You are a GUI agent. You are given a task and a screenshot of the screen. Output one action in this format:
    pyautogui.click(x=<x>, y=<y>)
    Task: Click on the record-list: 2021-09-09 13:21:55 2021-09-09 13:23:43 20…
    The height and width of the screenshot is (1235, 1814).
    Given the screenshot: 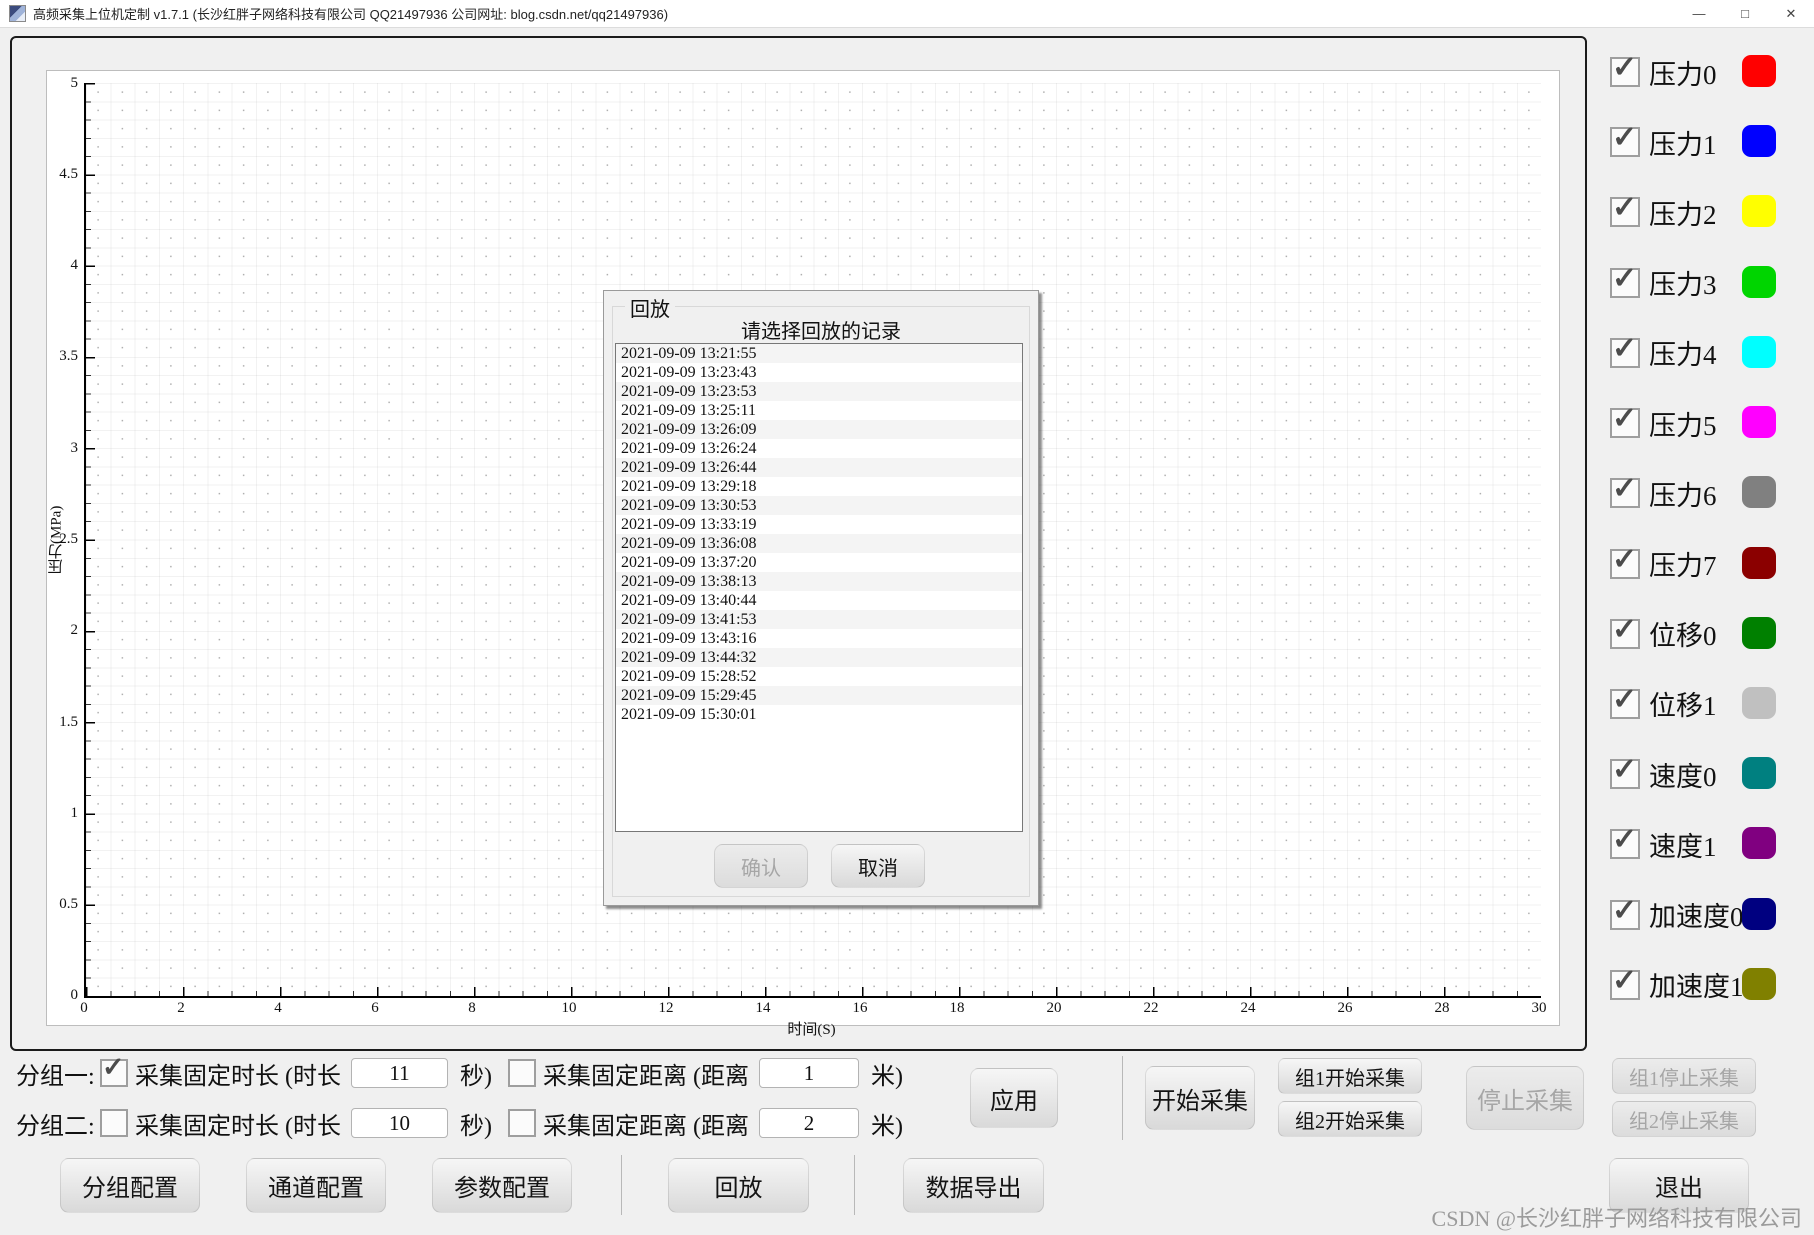 What is the action you would take?
    pyautogui.click(x=819, y=587)
    